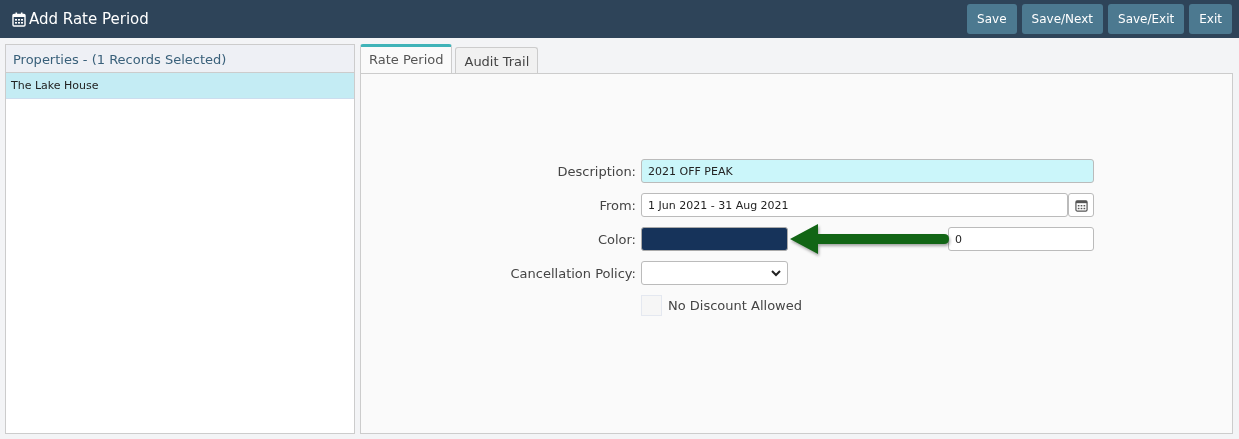 Image resolution: width=1239 pixels, height=439 pixels. What do you see at coordinates (89, 19) in the screenshot?
I see `window-title: Add Rate Period` at bounding box center [89, 19].